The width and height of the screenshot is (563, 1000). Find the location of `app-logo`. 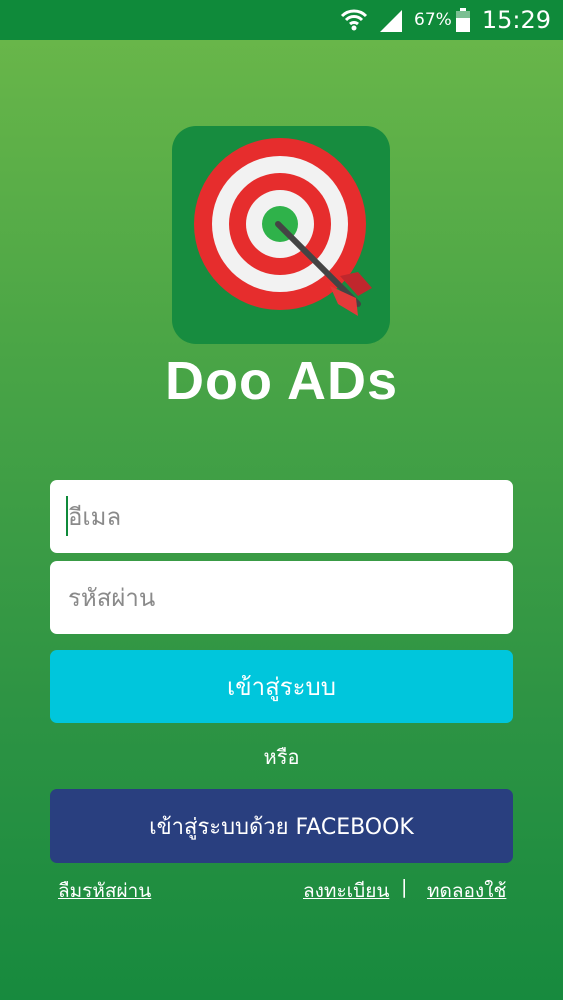

app-logo is located at coordinates (281, 235).